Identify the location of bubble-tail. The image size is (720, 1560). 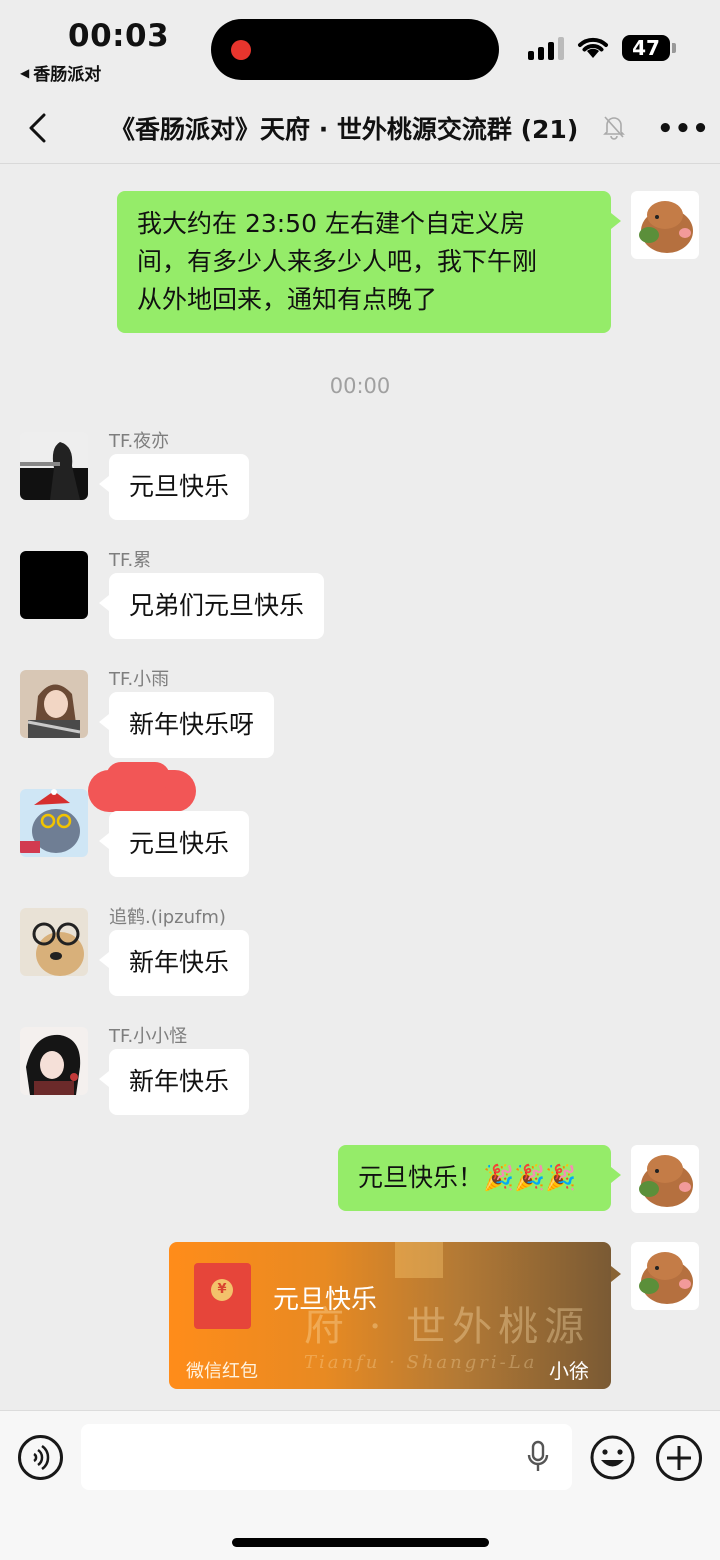
(616, 1274).